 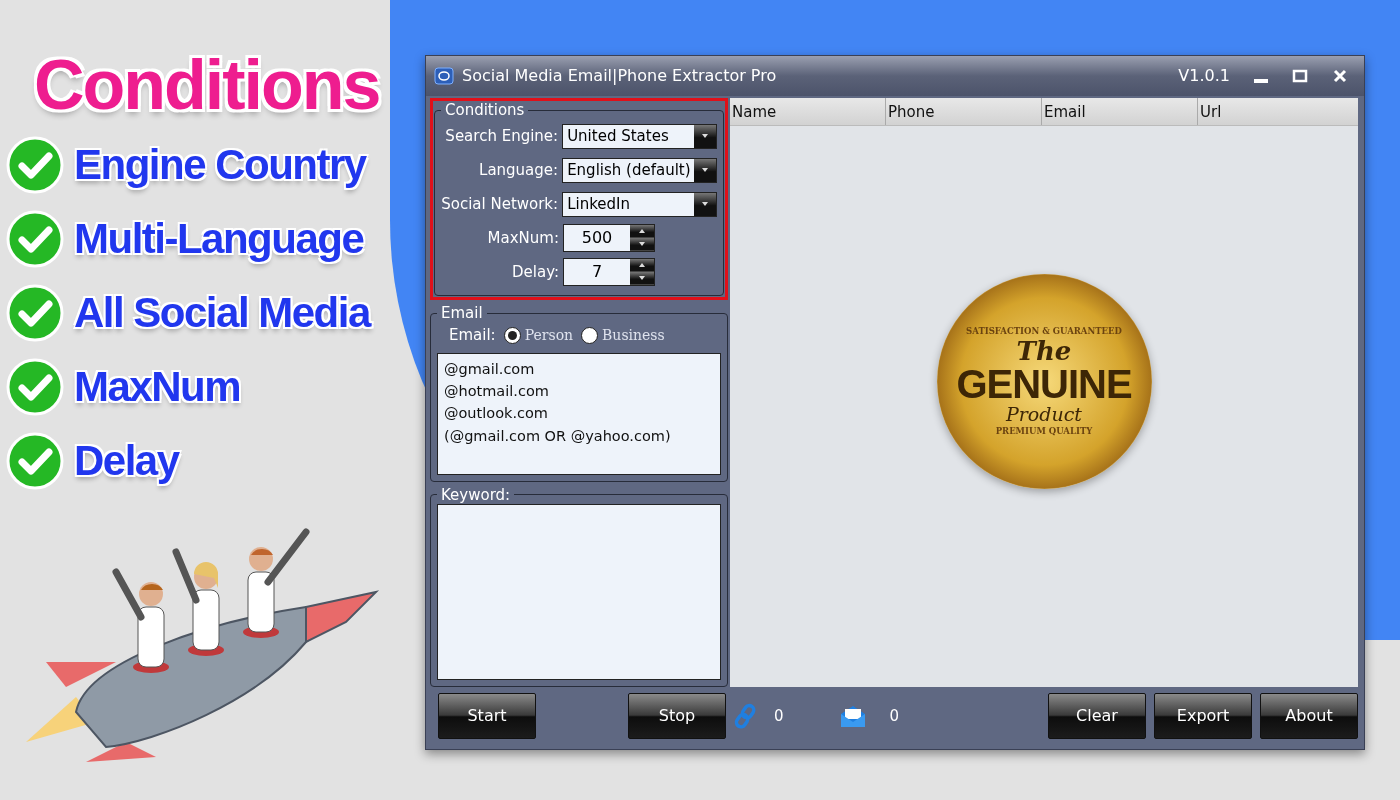 I want to click on dropdown: English (default), so click(x=639, y=170).